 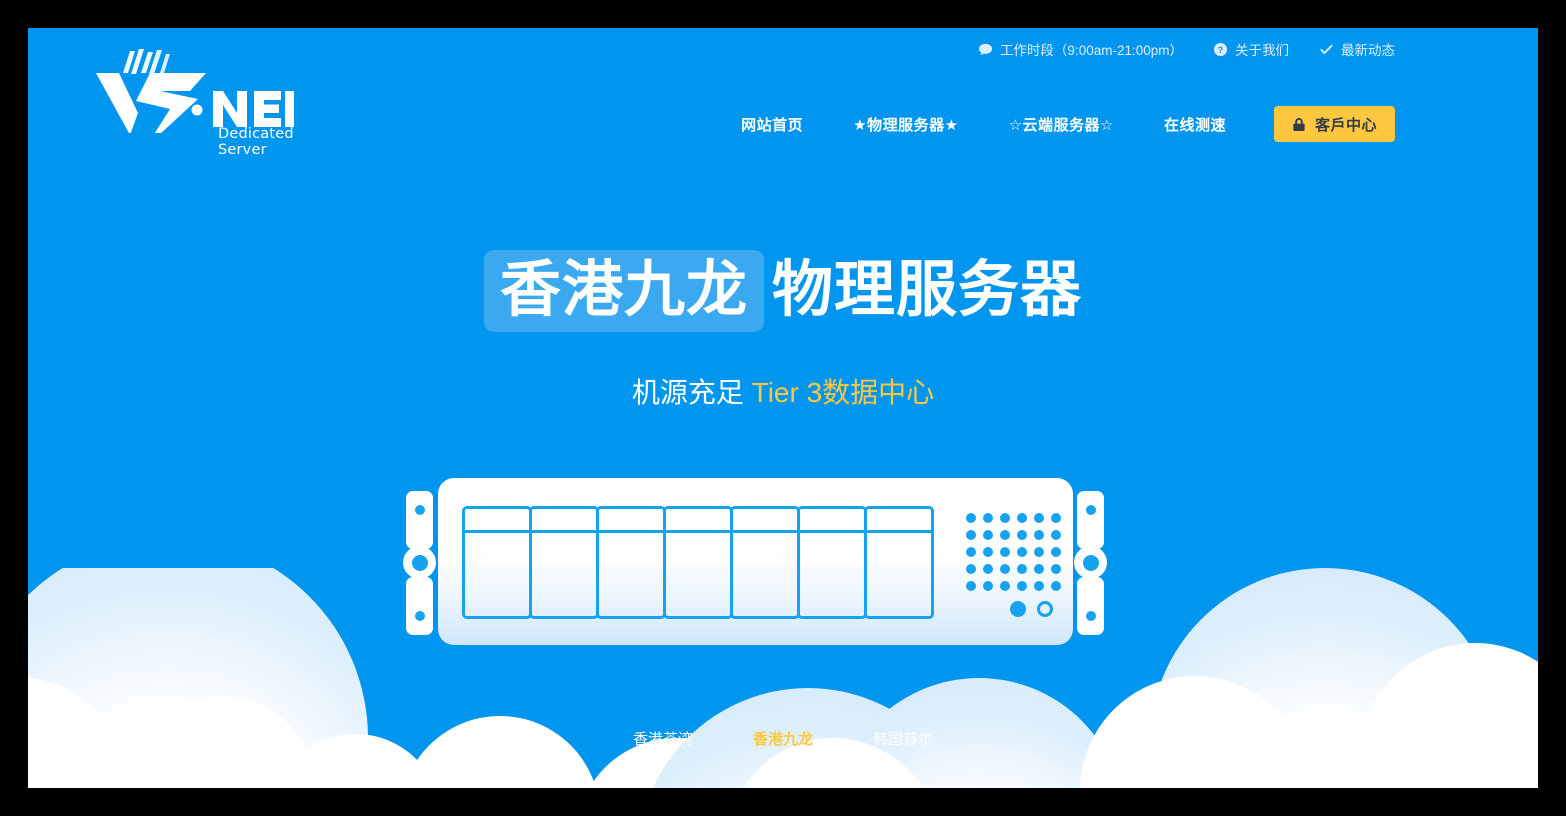 I want to click on hero-subtitle: 机源充足 Tier 3数据中心, so click(x=783, y=391).